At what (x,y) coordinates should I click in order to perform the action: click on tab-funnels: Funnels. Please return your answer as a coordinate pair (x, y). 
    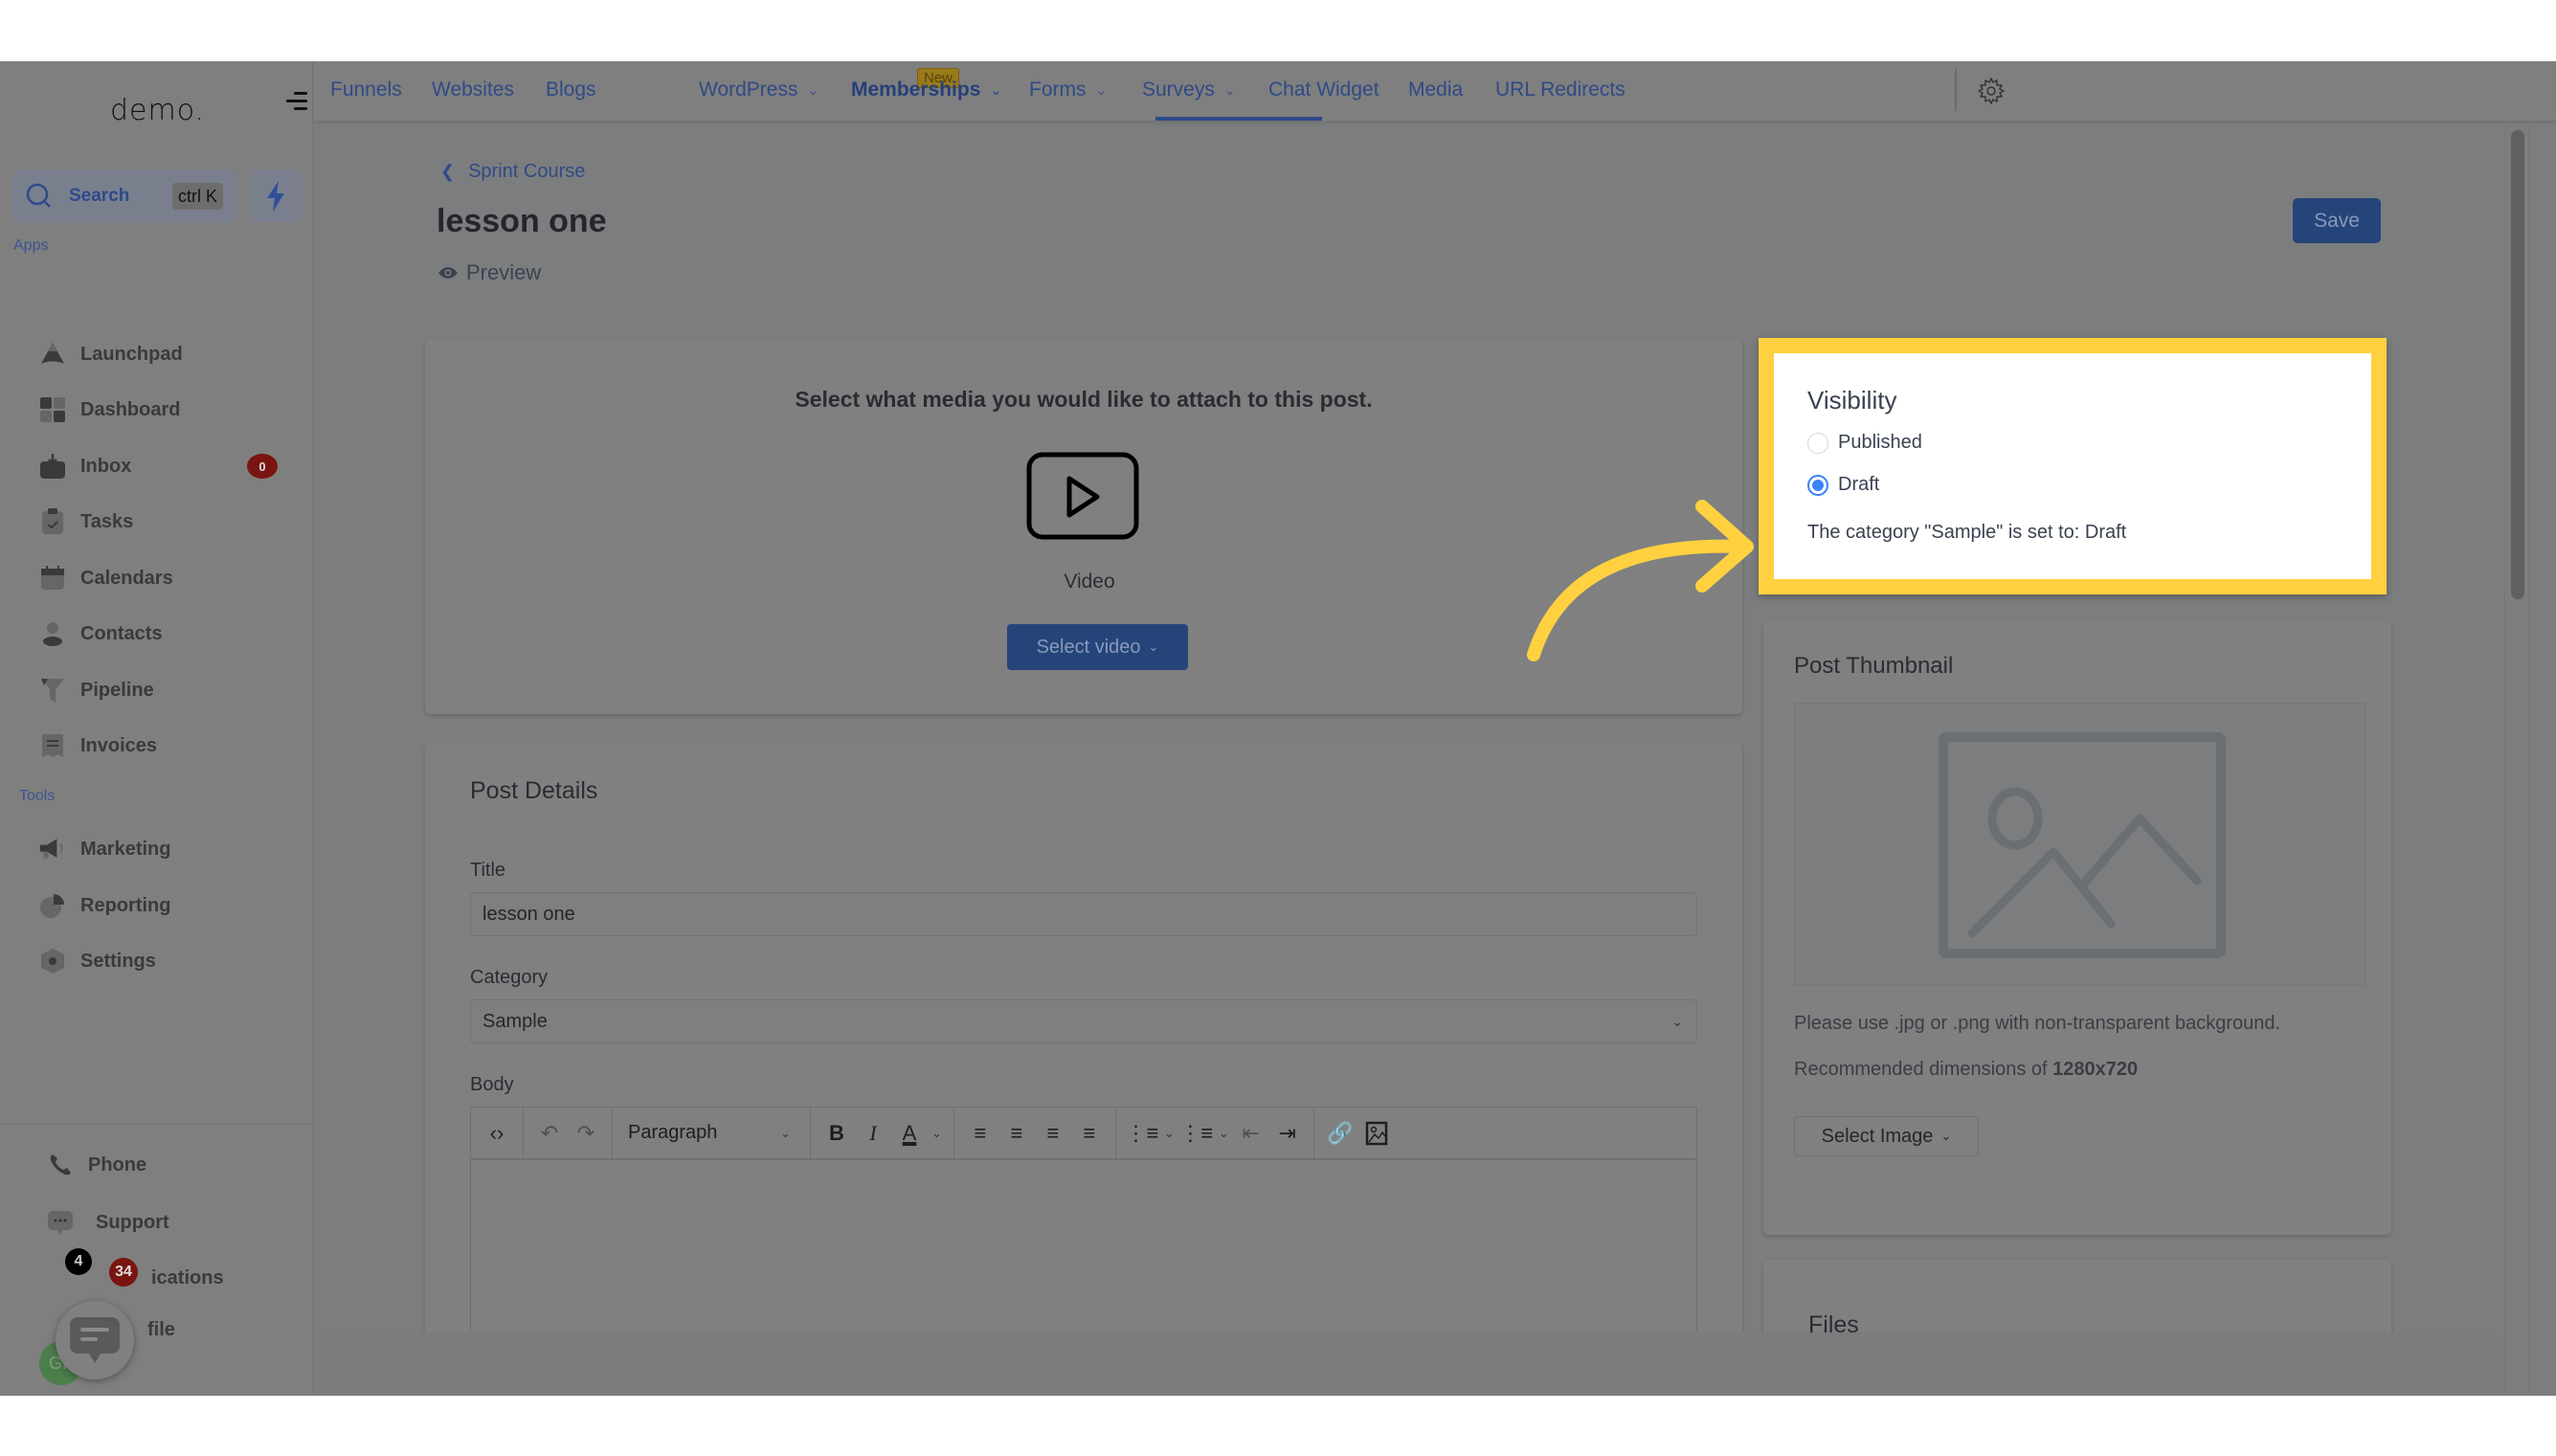
    Looking at the image, I should click on (366, 90).